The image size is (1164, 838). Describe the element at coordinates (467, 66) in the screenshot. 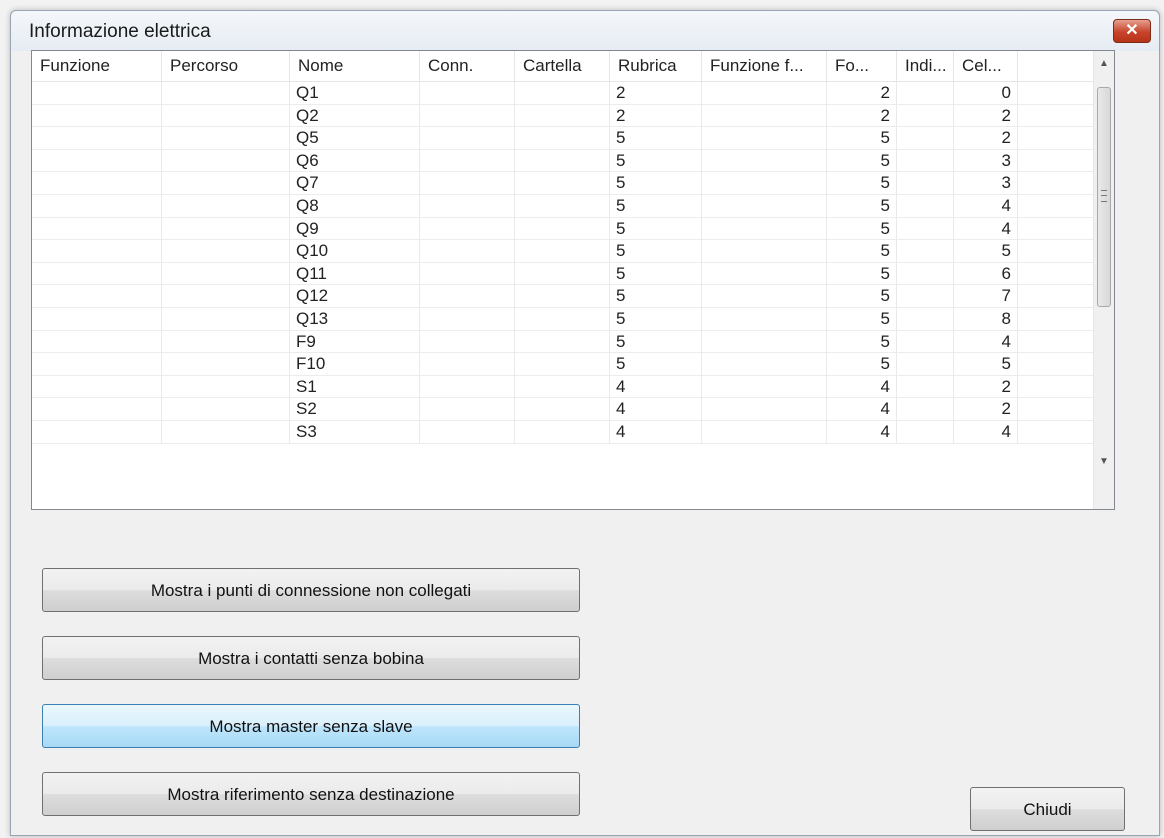

I see `column-header-conn: Conn.` at that location.